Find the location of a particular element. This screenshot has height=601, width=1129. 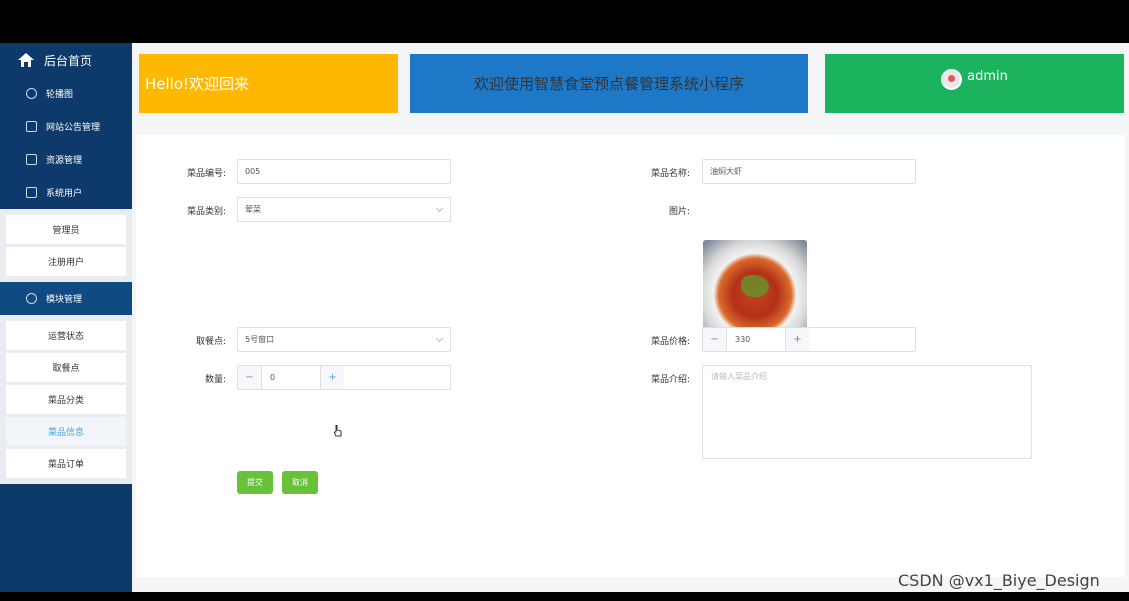

sidebar-item-label: 模块管理 is located at coordinates (64, 300).